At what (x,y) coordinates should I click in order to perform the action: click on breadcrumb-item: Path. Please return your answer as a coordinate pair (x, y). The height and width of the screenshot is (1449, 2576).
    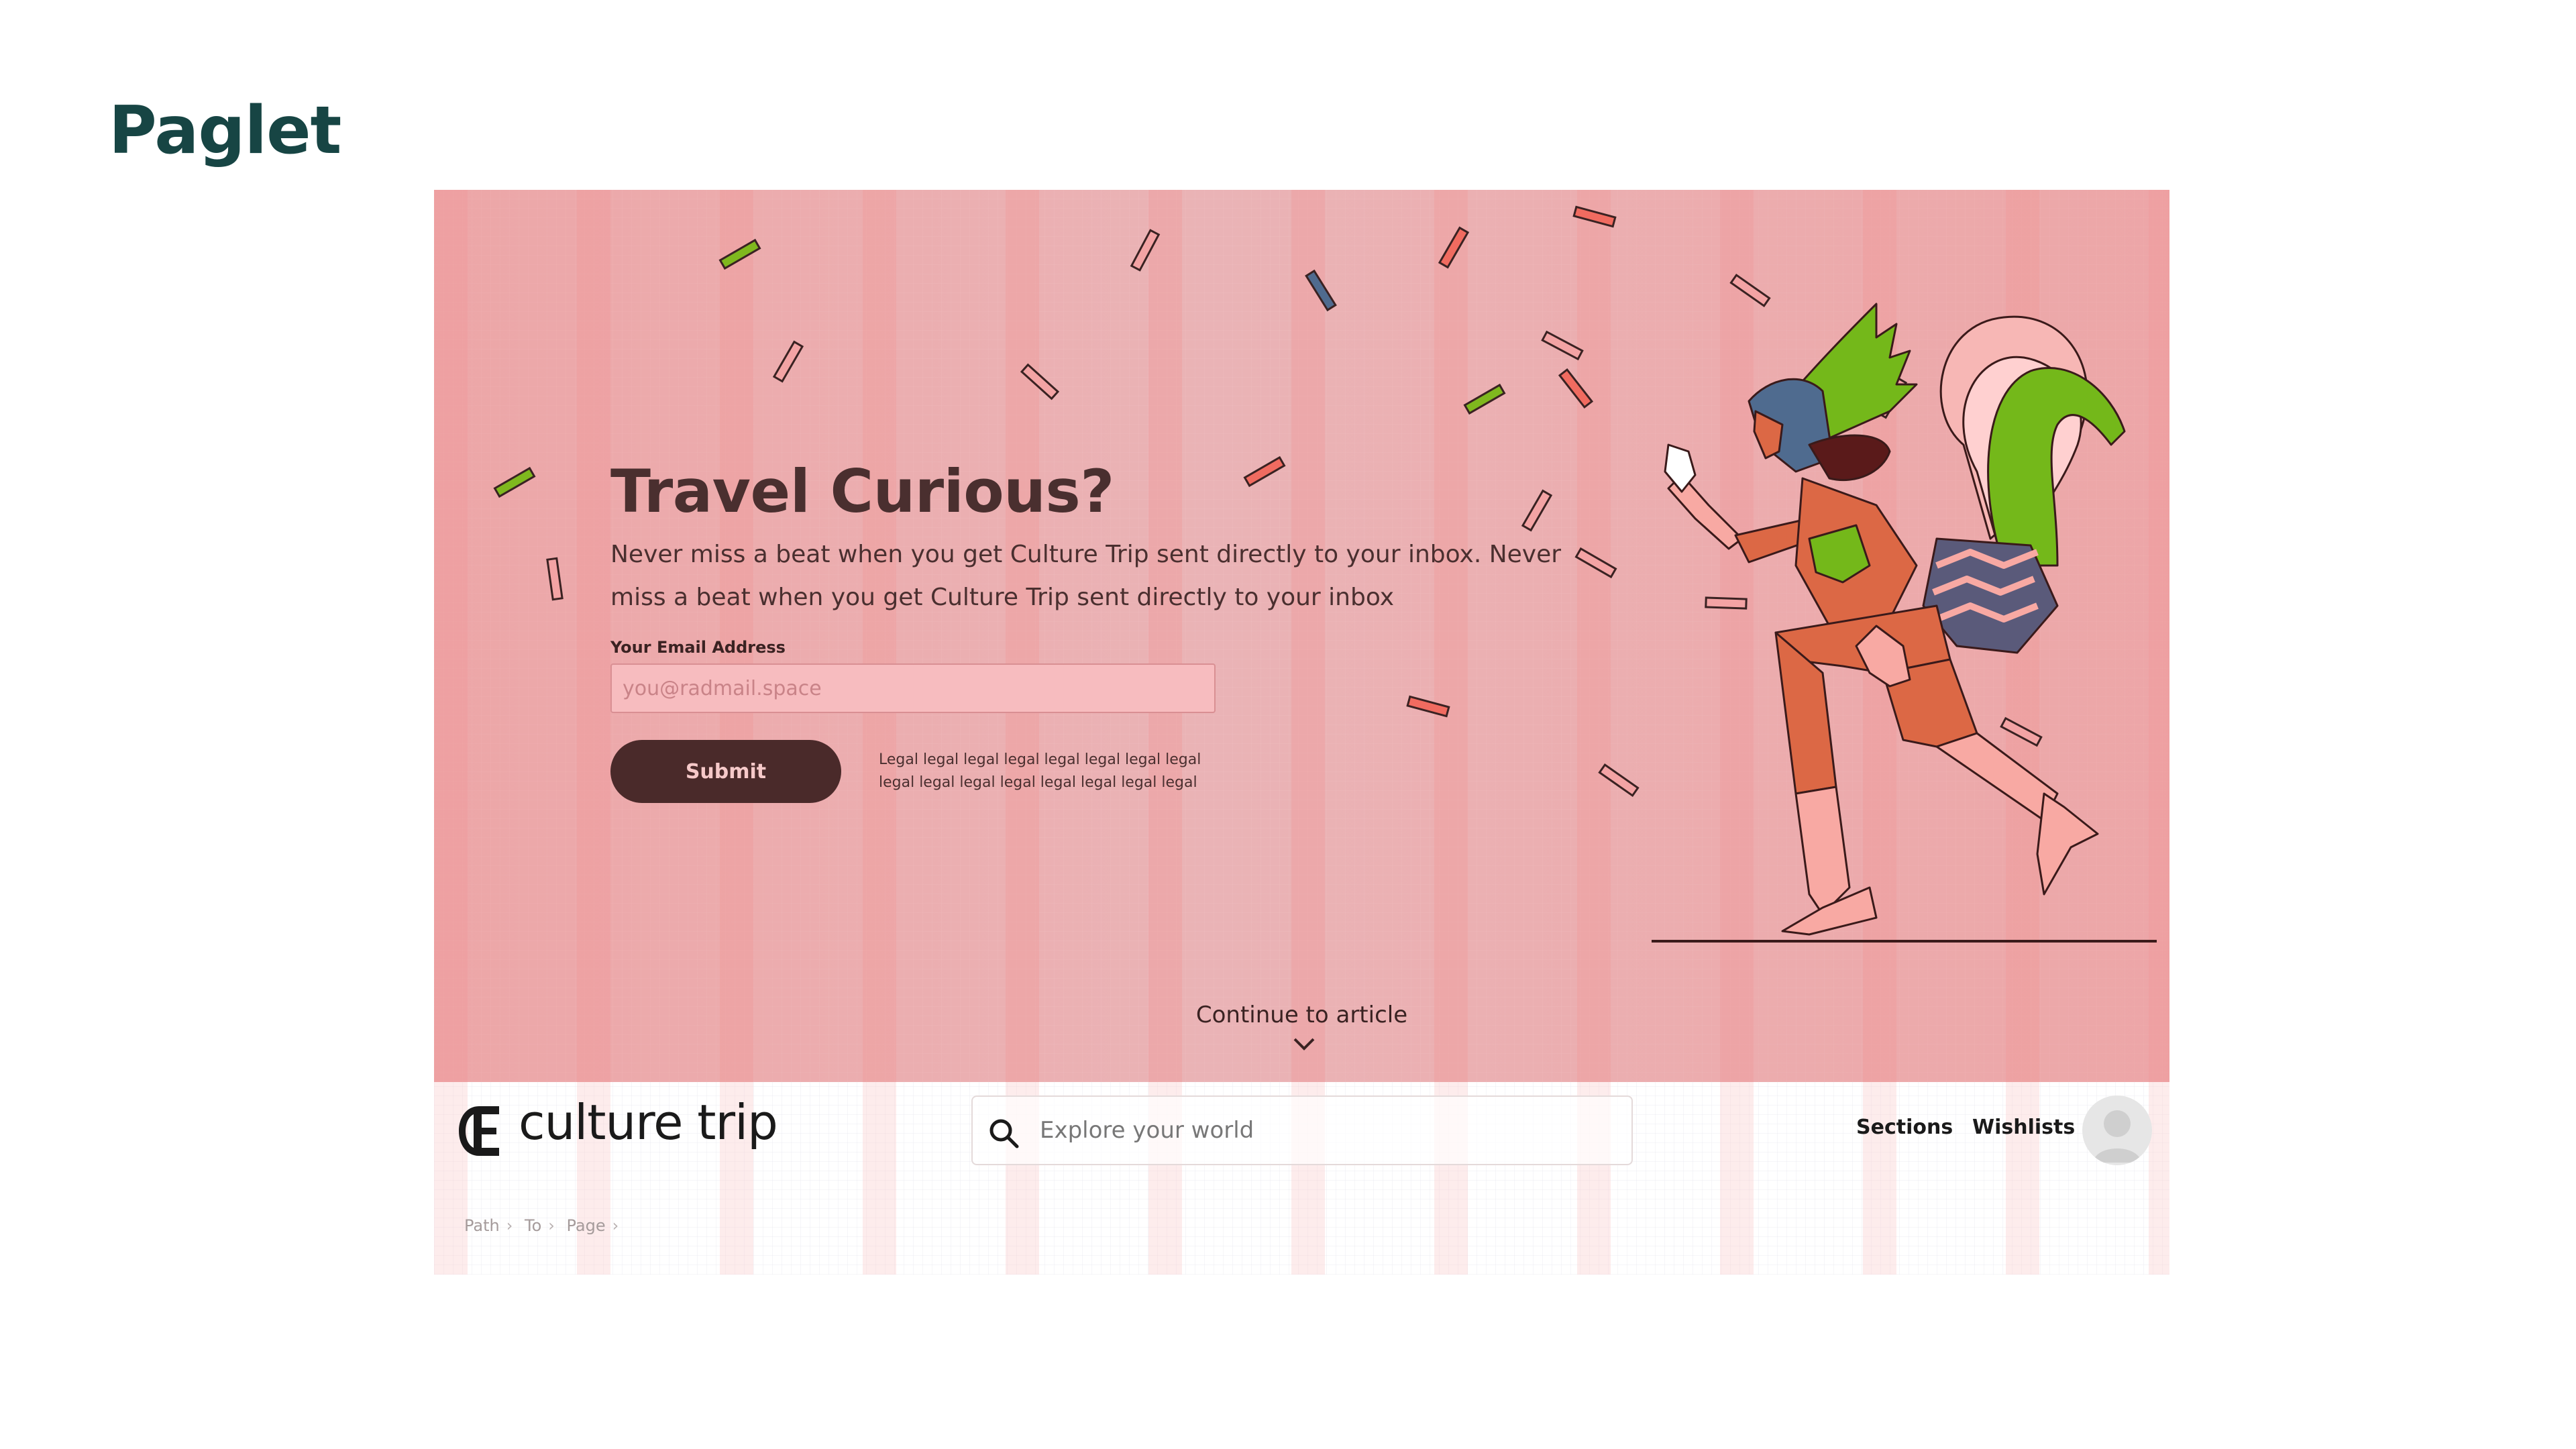
    Looking at the image, I should click on (482, 1225).